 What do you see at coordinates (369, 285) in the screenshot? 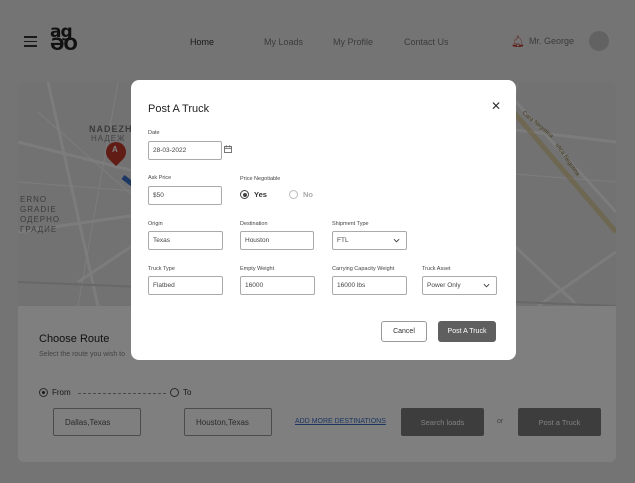
I see `carrying-capacity-input: 16000 lbs` at bounding box center [369, 285].